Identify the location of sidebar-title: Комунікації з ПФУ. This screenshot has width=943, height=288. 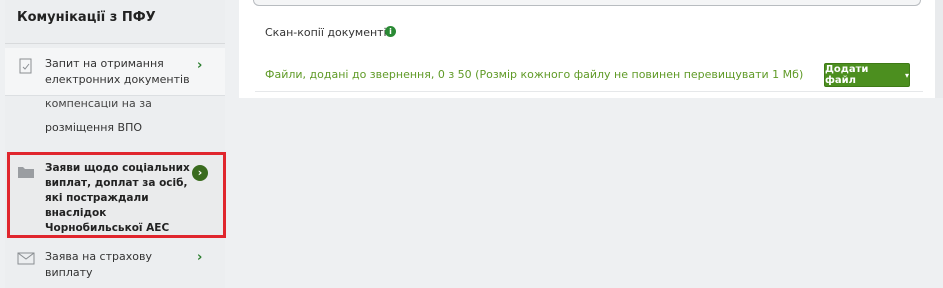
(115, 22).